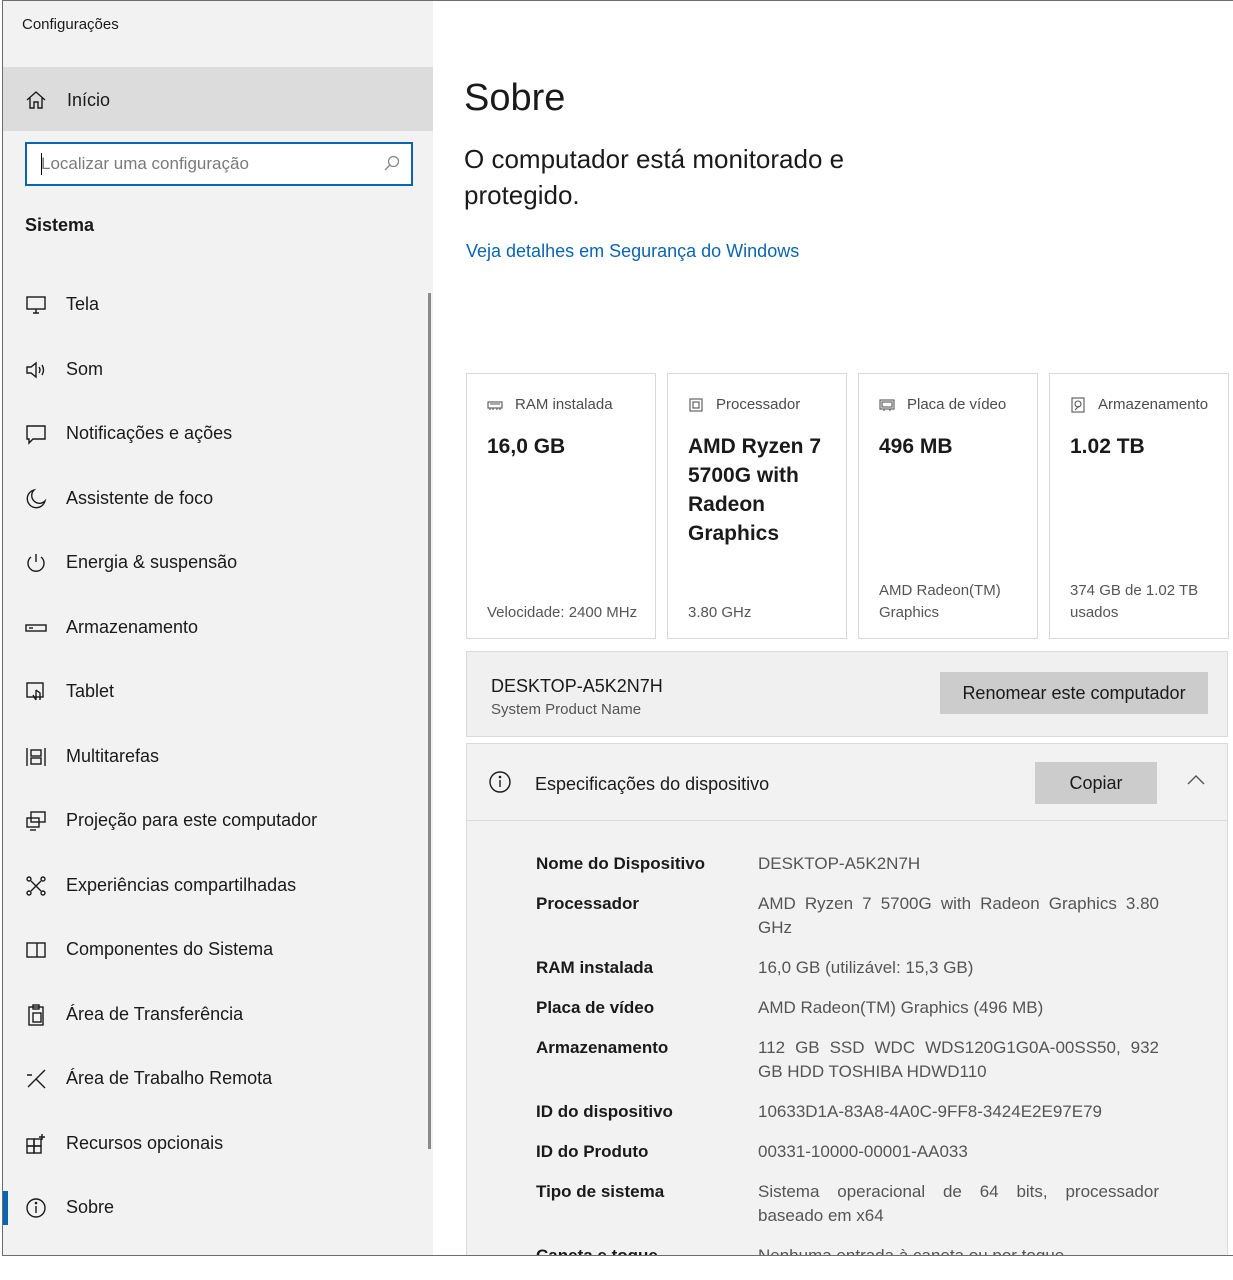 The image size is (1233, 1280). Describe the element at coordinates (1074, 693) in the screenshot. I see `rename-computer-button: Renomear este computador` at that location.